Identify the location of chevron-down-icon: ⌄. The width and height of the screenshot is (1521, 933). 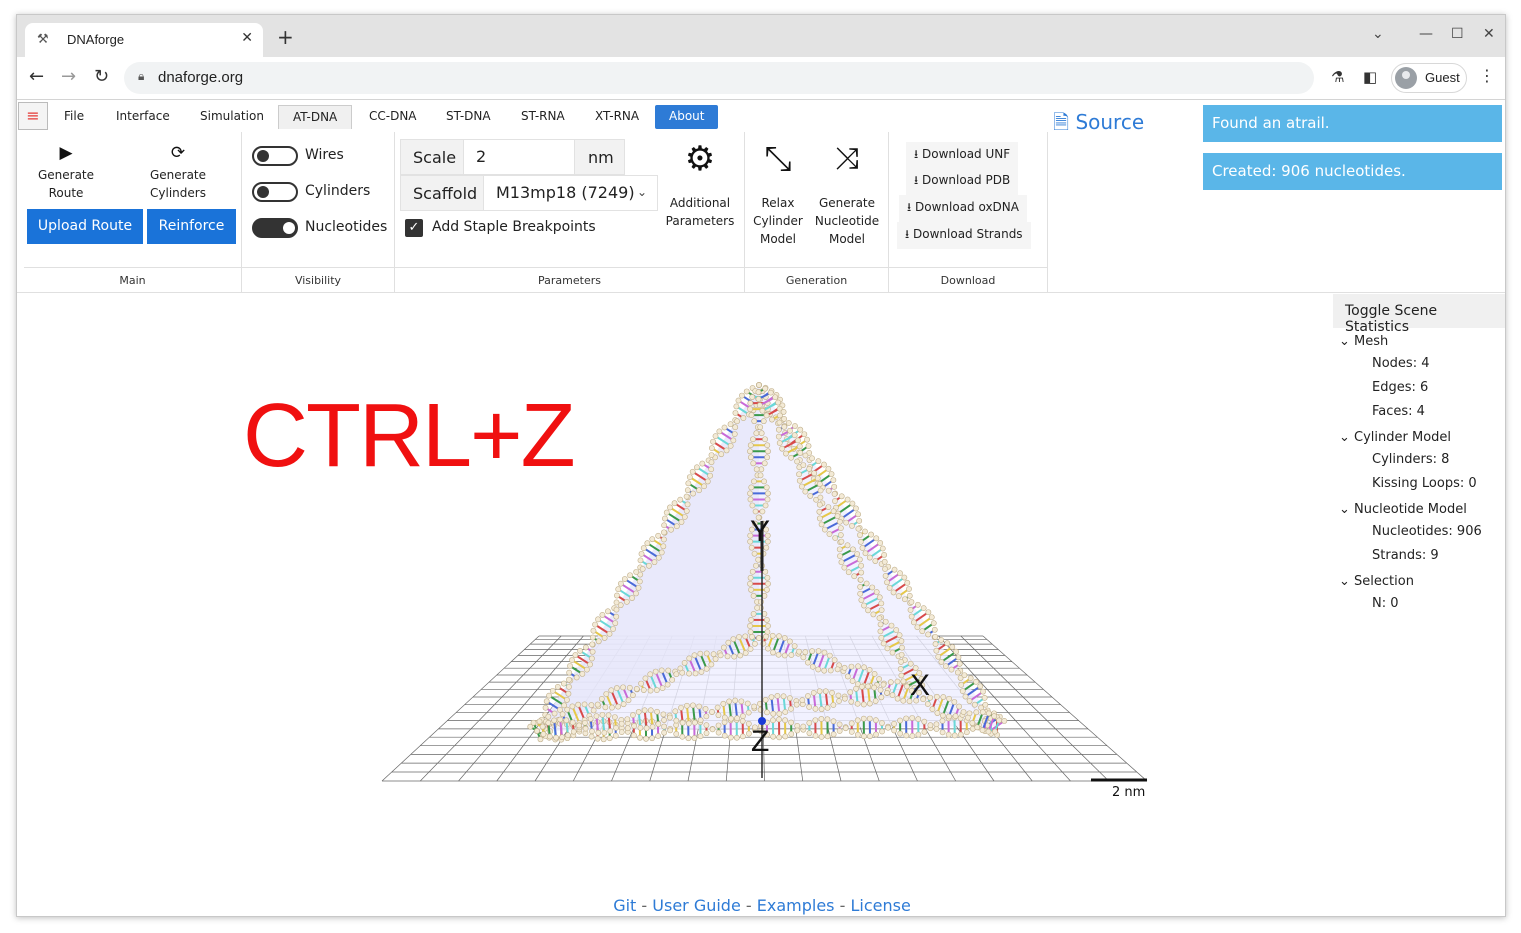
(642, 192).